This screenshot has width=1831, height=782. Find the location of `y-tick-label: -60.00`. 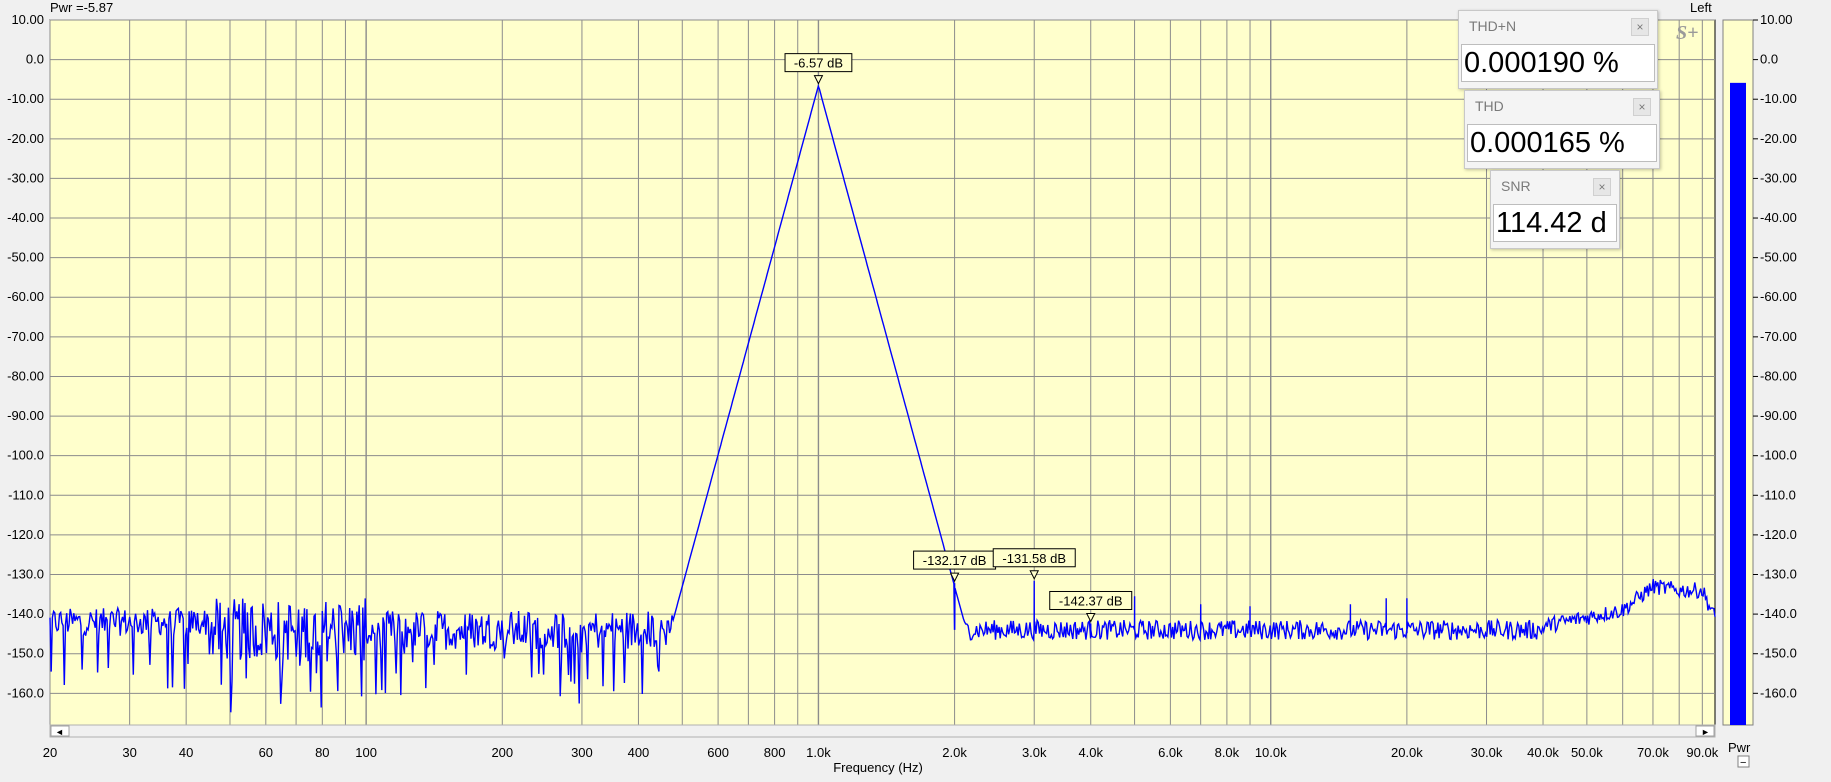

y-tick-label: -60.00 is located at coordinates (25, 296).